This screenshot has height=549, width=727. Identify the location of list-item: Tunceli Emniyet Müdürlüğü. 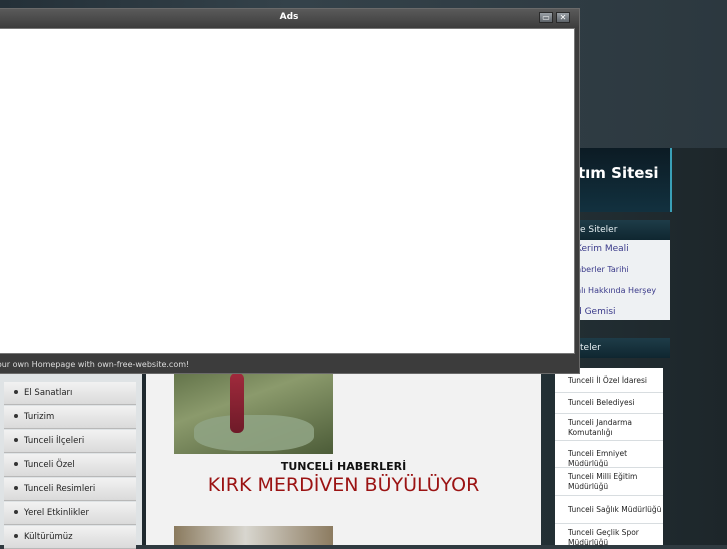
(615, 459).